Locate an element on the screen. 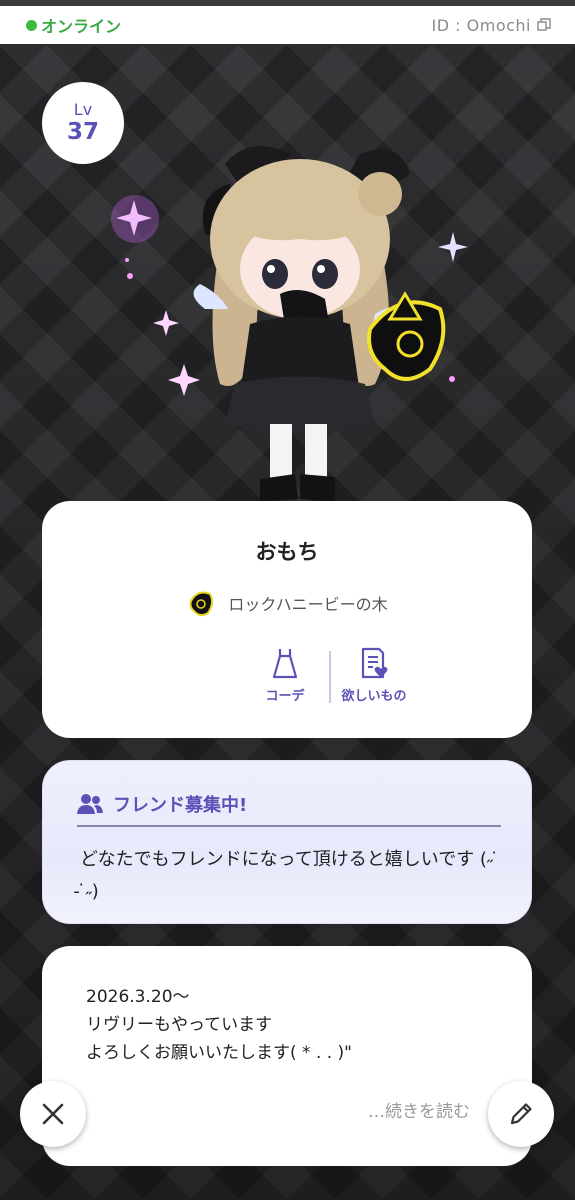  user-id: ID : Omochi is located at coordinates (491, 25).